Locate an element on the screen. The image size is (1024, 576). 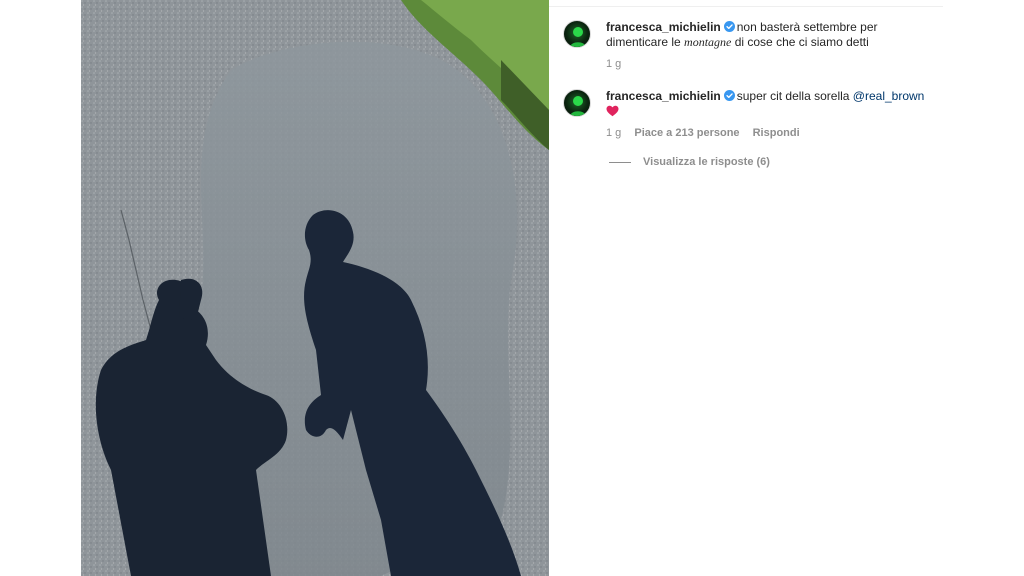
view-replies-button: Visualizza le risposte (6) is located at coordinates (689, 162).